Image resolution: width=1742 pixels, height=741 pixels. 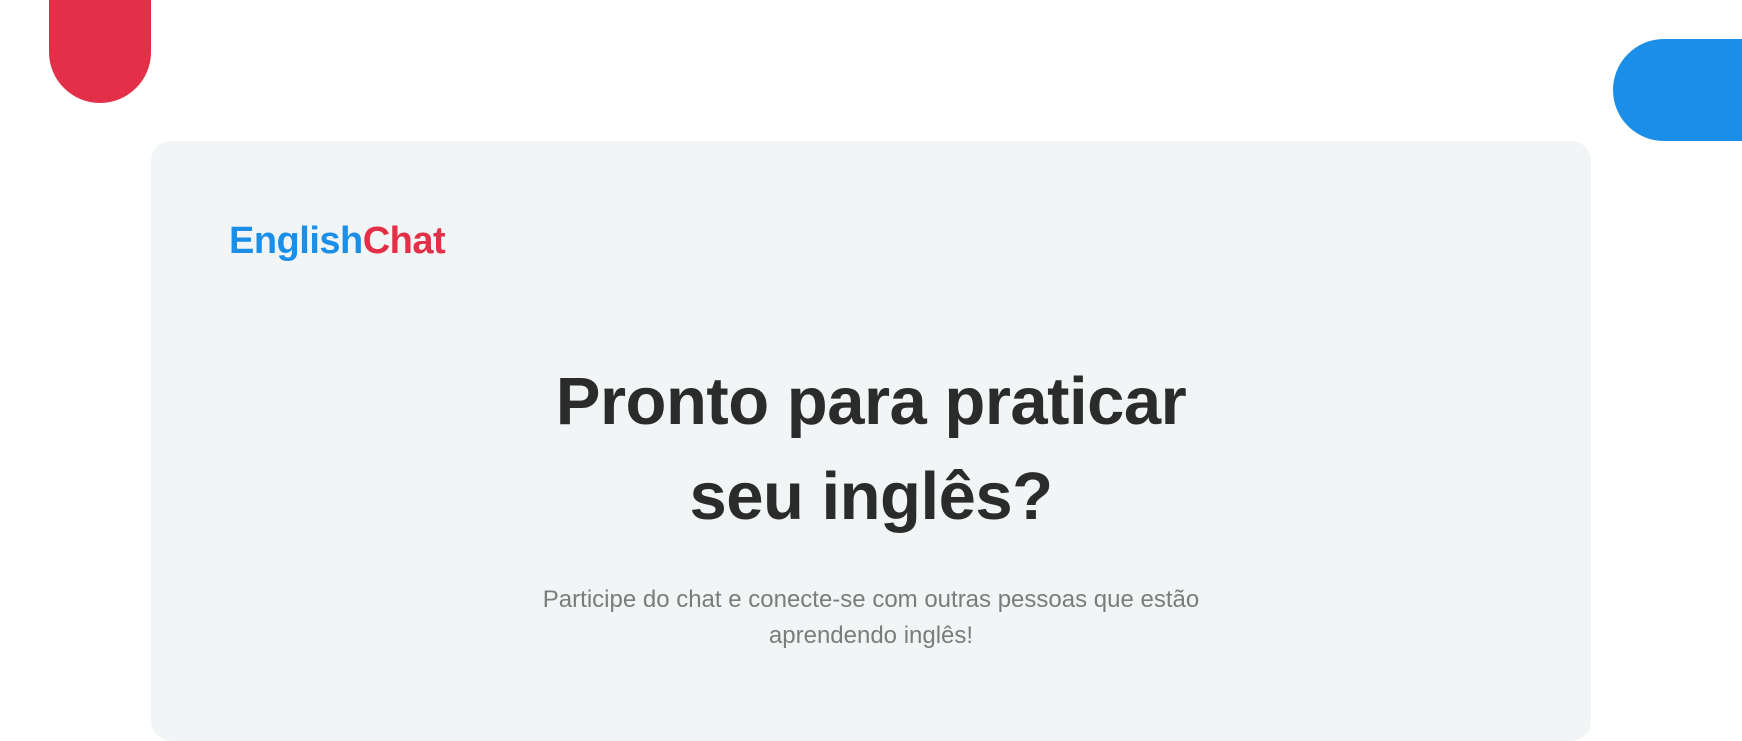 What do you see at coordinates (871, 449) in the screenshot?
I see `hero-title: Pronto para praticar seu inglês?` at bounding box center [871, 449].